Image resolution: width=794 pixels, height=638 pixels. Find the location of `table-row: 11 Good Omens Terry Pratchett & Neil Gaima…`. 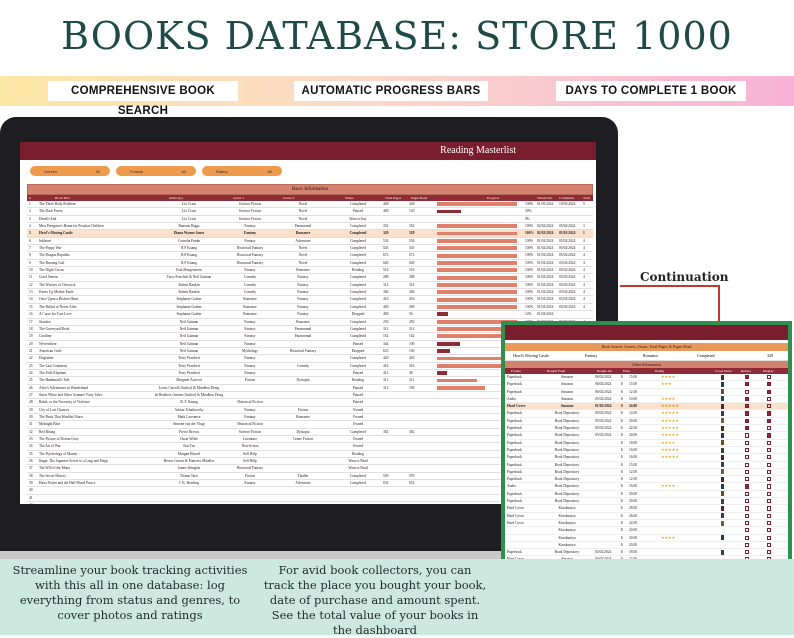

table-row: 11 Good Omens Terry Pratchett & Neil Gaima… is located at coordinates (310, 278).